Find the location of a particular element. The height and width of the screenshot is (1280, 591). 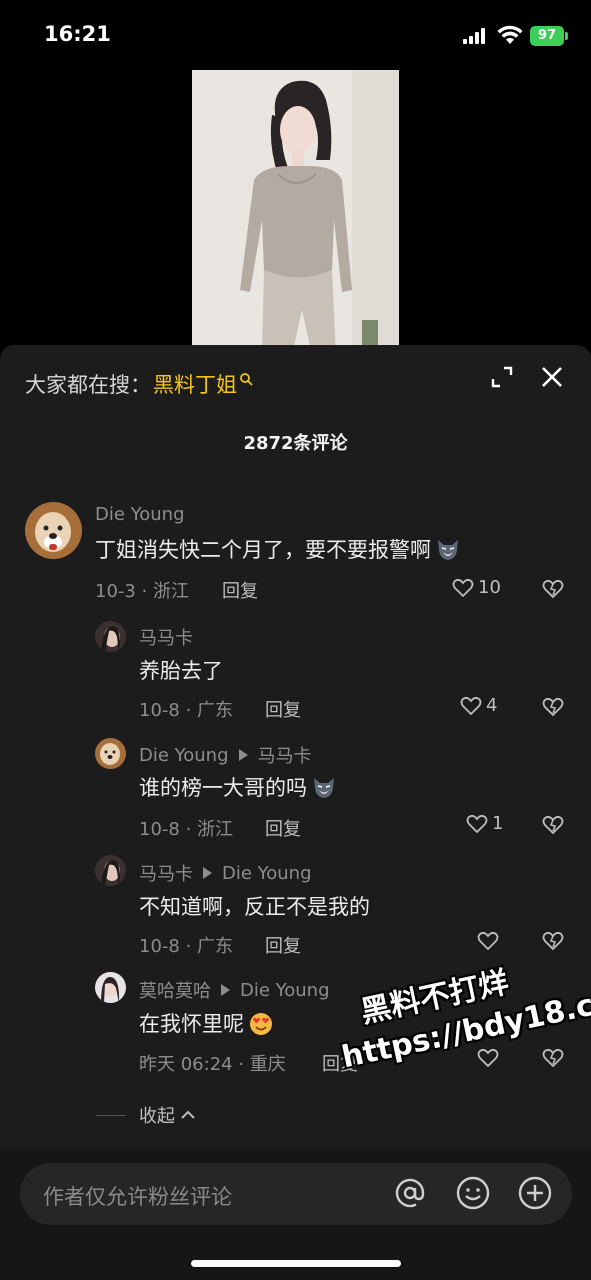

collapse-replies-button: 收起 is located at coordinates (146, 1115).